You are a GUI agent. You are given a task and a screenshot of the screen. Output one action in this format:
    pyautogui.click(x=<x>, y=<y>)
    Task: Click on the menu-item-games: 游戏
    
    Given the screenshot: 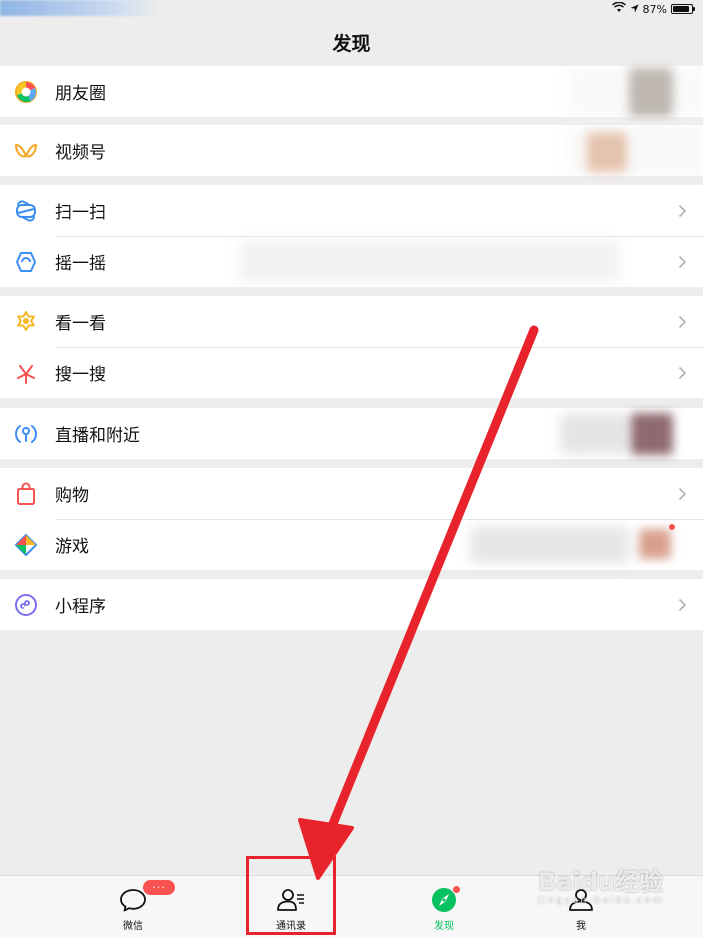 What is the action you would take?
    pyautogui.click(x=351, y=544)
    